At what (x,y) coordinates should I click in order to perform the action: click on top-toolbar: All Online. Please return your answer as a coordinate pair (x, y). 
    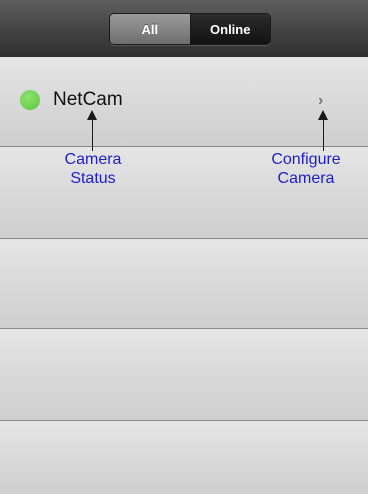
    Looking at the image, I should click on (184, 28).